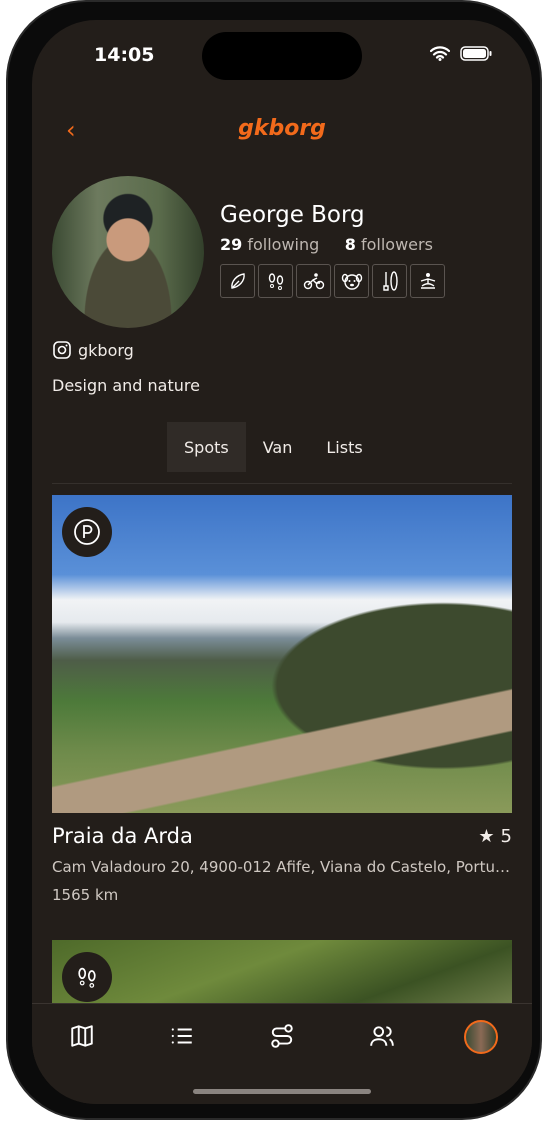 Image resolution: width=548 pixels, height=1134 pixels. Describe the element at coordinates (506, 836) in the screenshot. I see `rating-value: 5` at that location.